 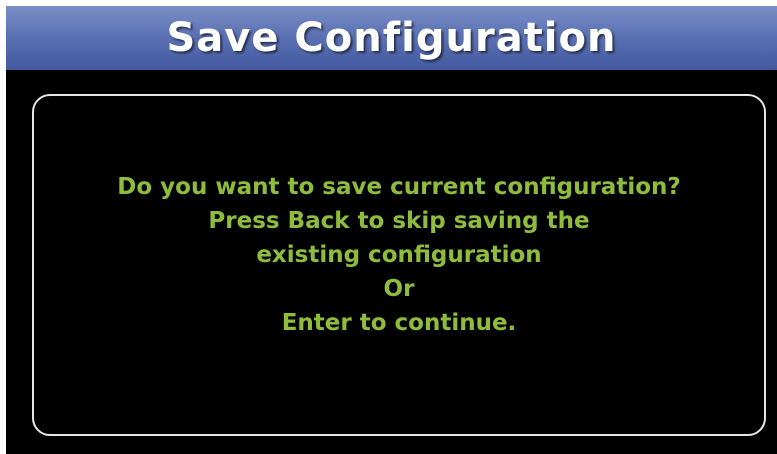 I want to click on title-bar: Save Configuration, so click(x=391, y=38).